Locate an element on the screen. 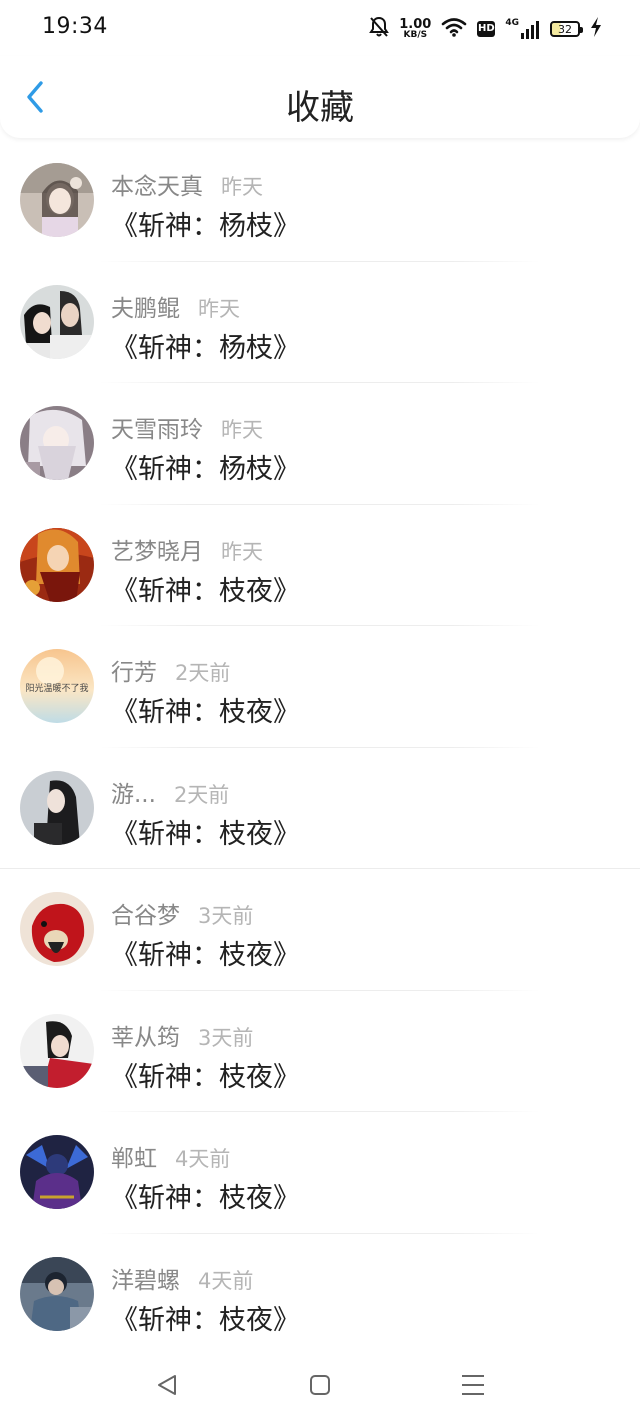 This screenshot has height=1422, width=640. square-home-icon is located at coordinates (320, 1385).